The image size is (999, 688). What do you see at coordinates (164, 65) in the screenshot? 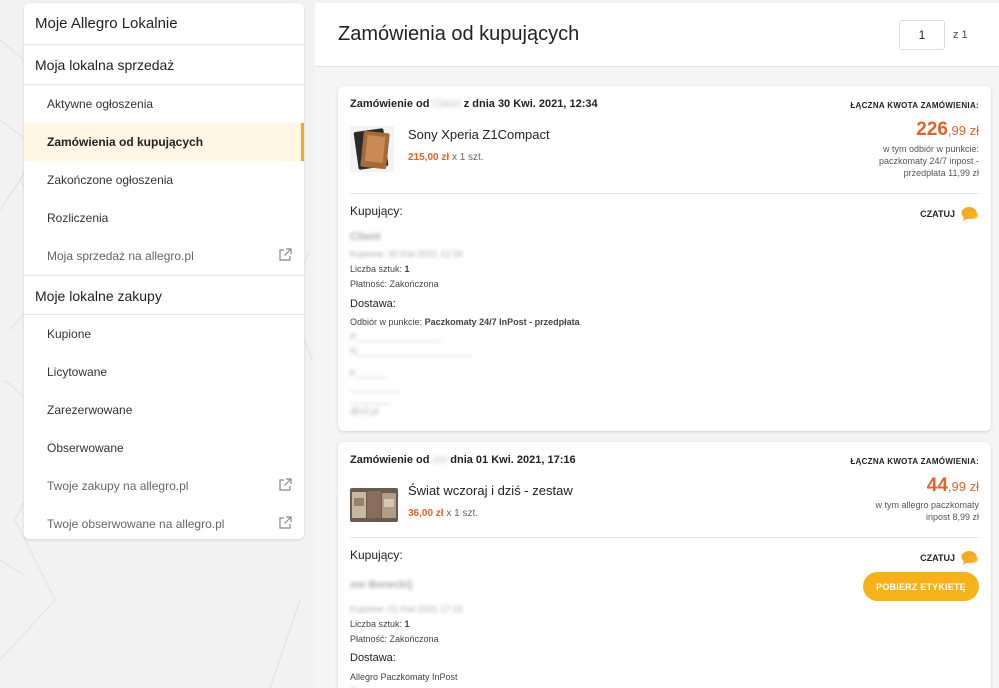
I see `sidebar-section-sales: Moja lokalna sprzedaż` at bounding box center [164, 65].